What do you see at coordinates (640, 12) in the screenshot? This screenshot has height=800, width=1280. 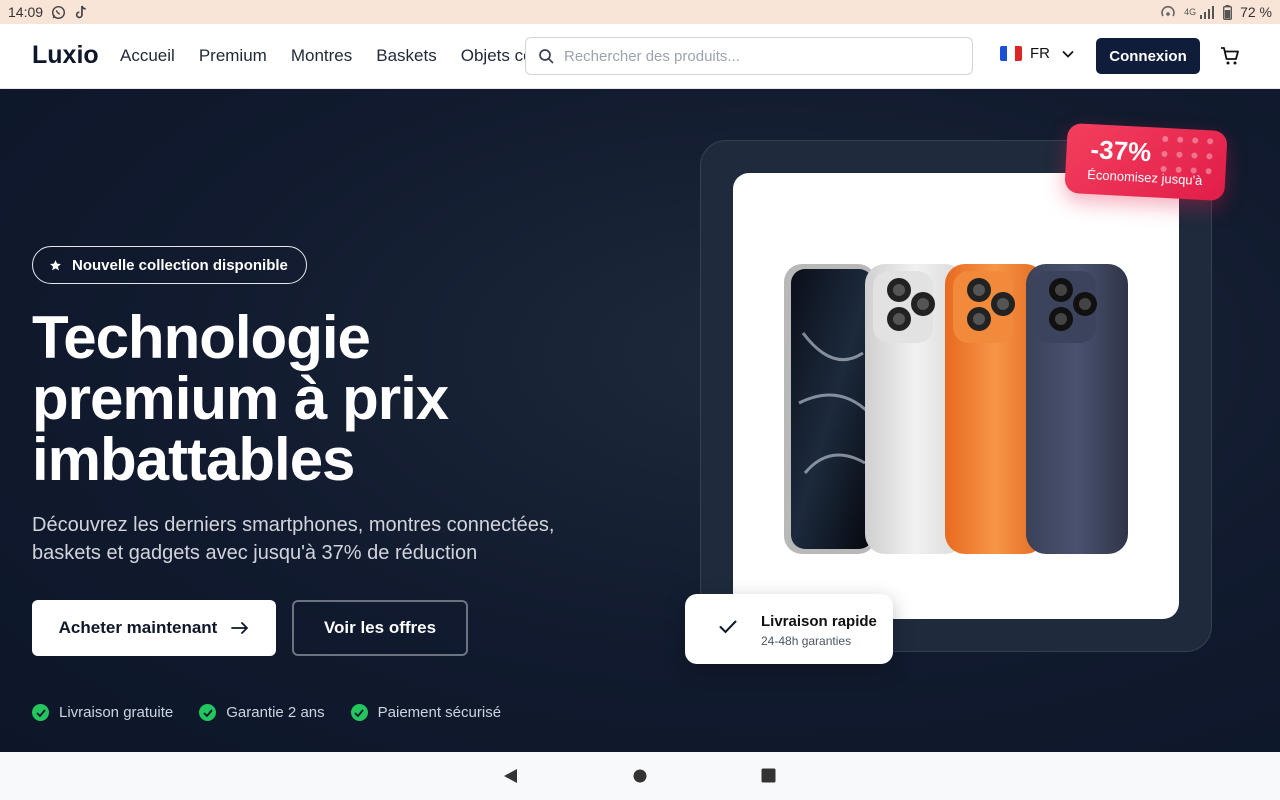 I see `status-bar: 14:09 4G 72 %` at bounding box center [640, 12].